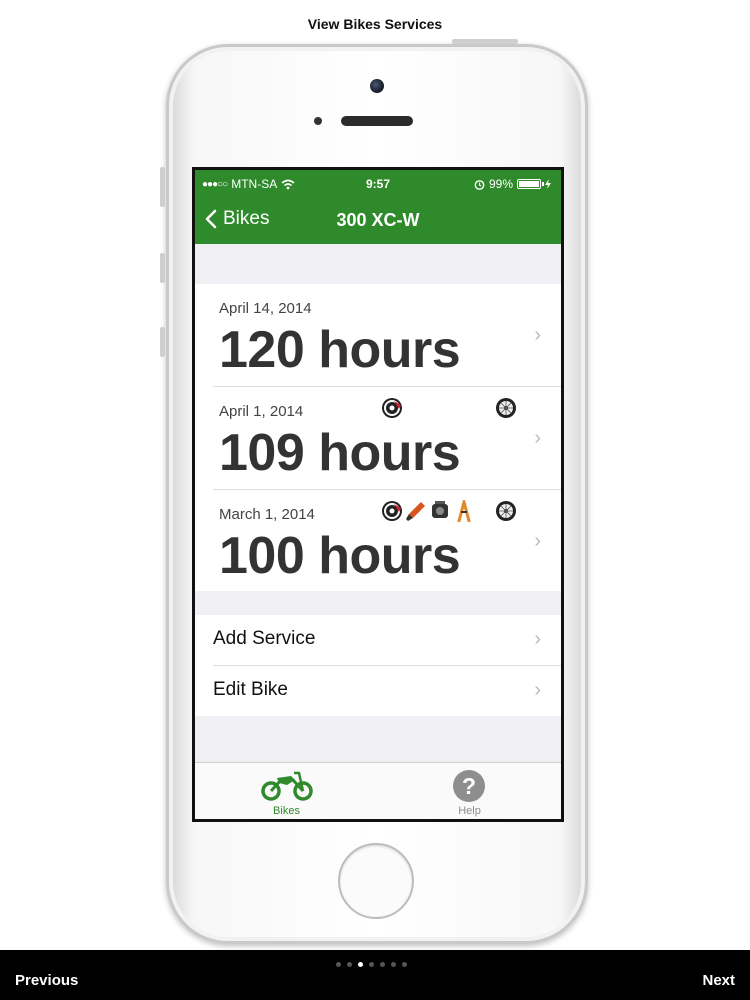 This screenshot has width=750, height=1000. What do you see at coordinates (318, 121) in the screenshot?
I see `proximity-sensor` at bounding box center [318, 121].